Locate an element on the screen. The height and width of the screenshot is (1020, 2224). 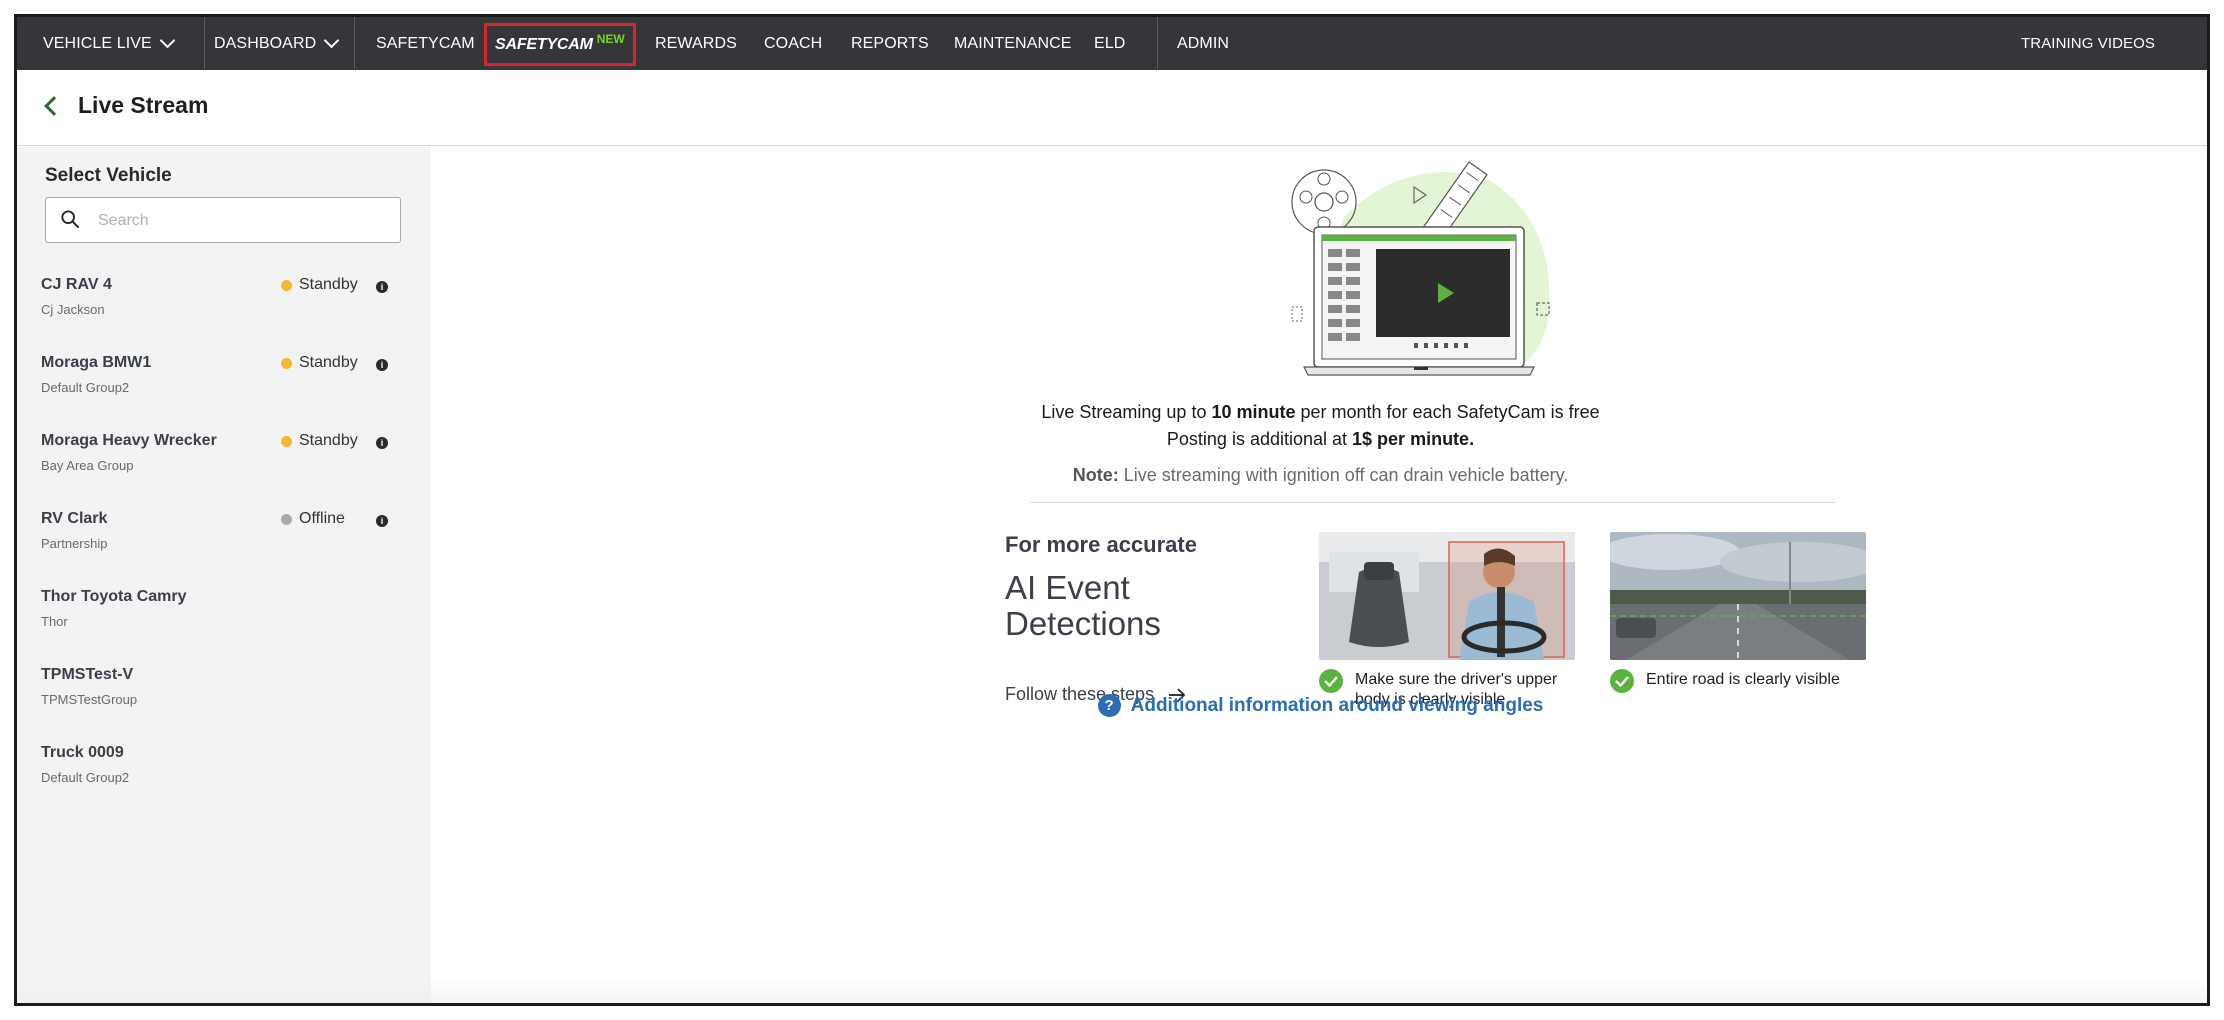
posting-info-text-a: Posting is additional at is located at coordinates (1259, 439).